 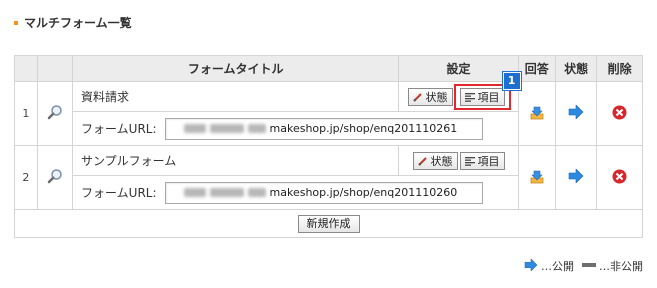 I want to click on step-badge: 1, so click(x=511, y=80).